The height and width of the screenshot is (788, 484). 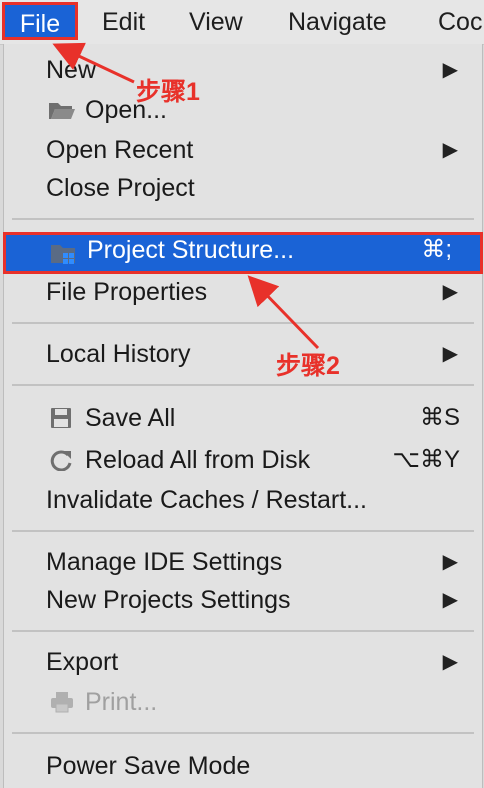 I want to click on menu-item-project-structure: Project Structure... ⌘;, so click(x=243, y=253).